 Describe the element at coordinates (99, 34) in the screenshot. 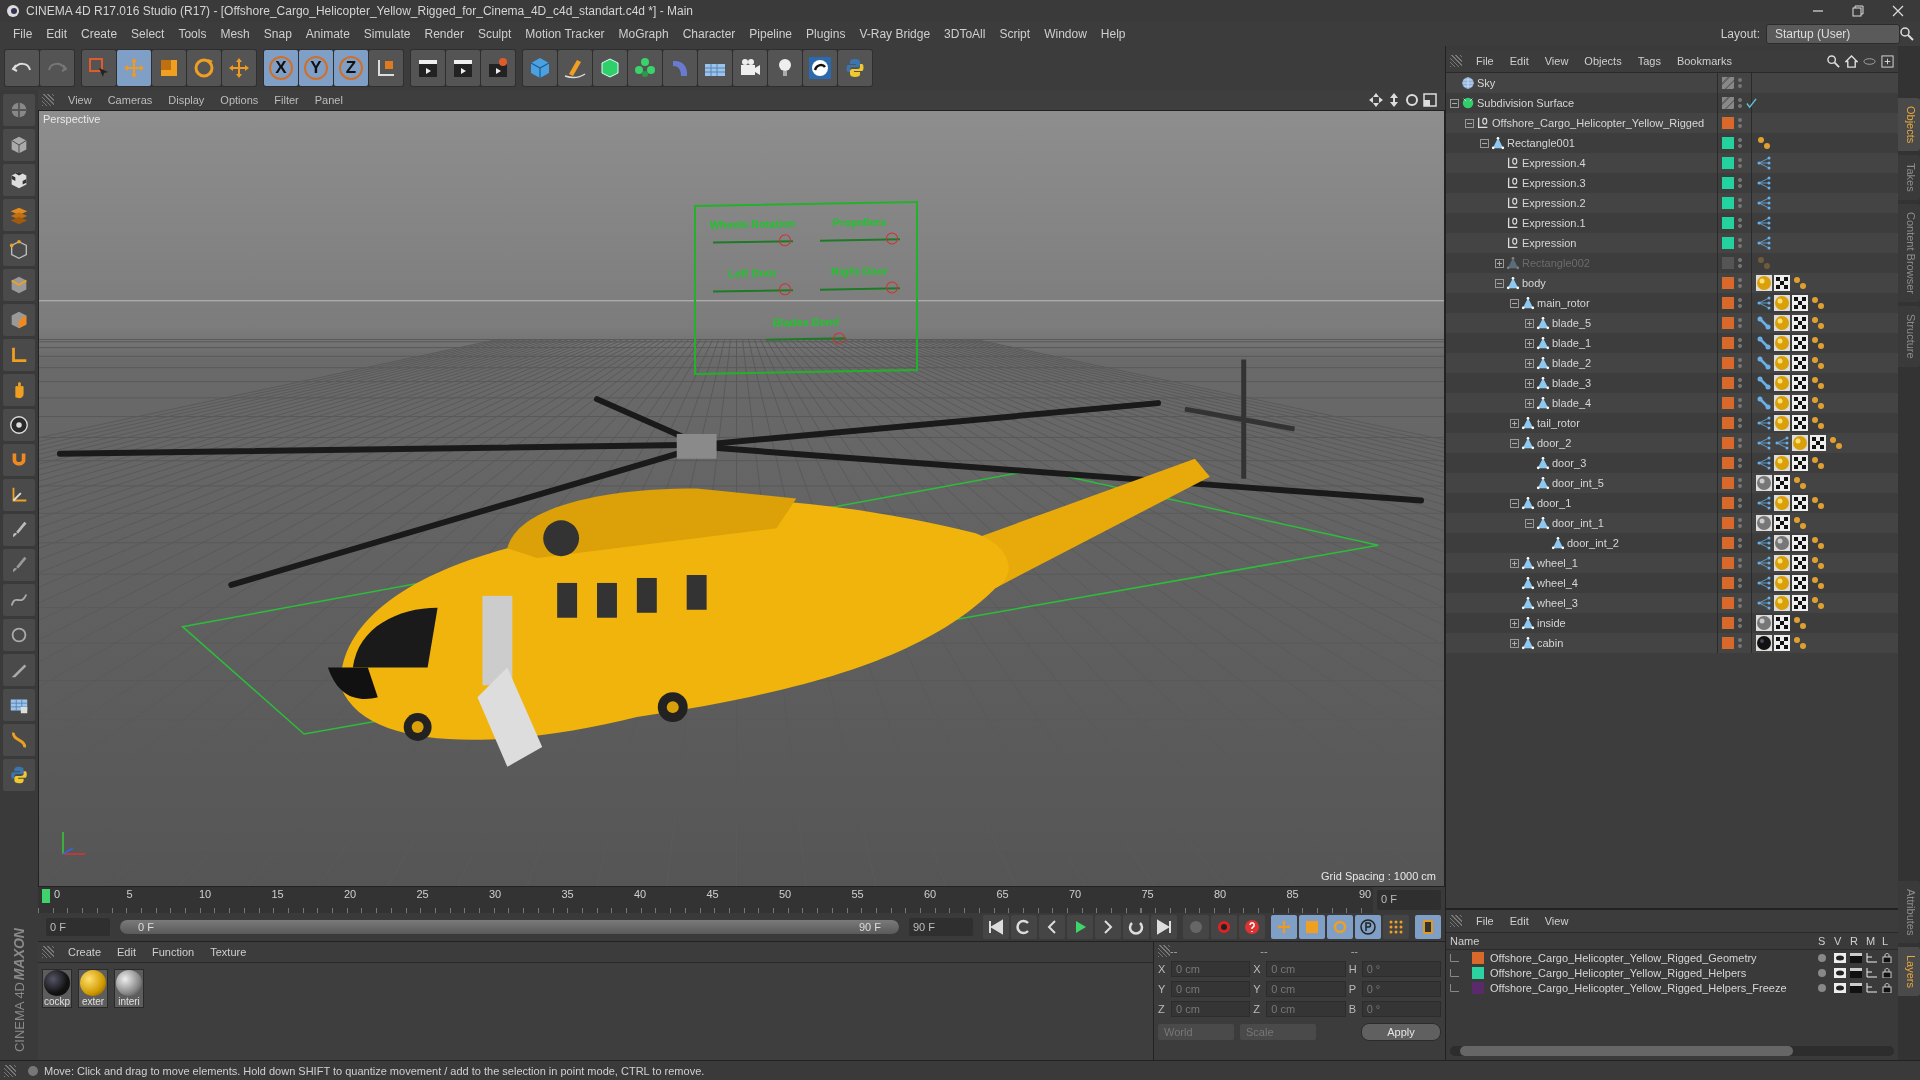

I see `menu-item: Create` at that location.